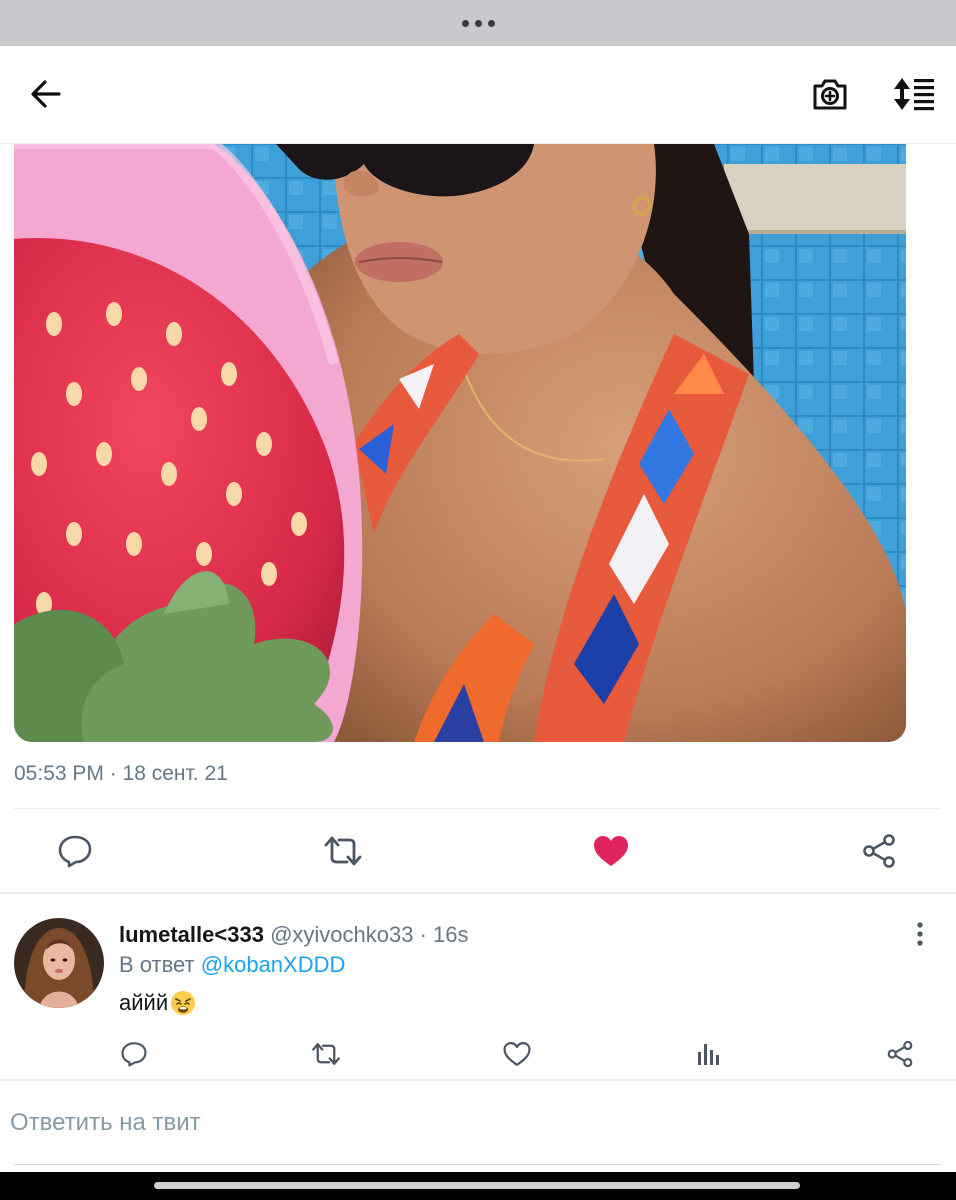 The height and width of the screenshot is (1200, 956). I want to click on more-vertical-icon, so click(920, 934).